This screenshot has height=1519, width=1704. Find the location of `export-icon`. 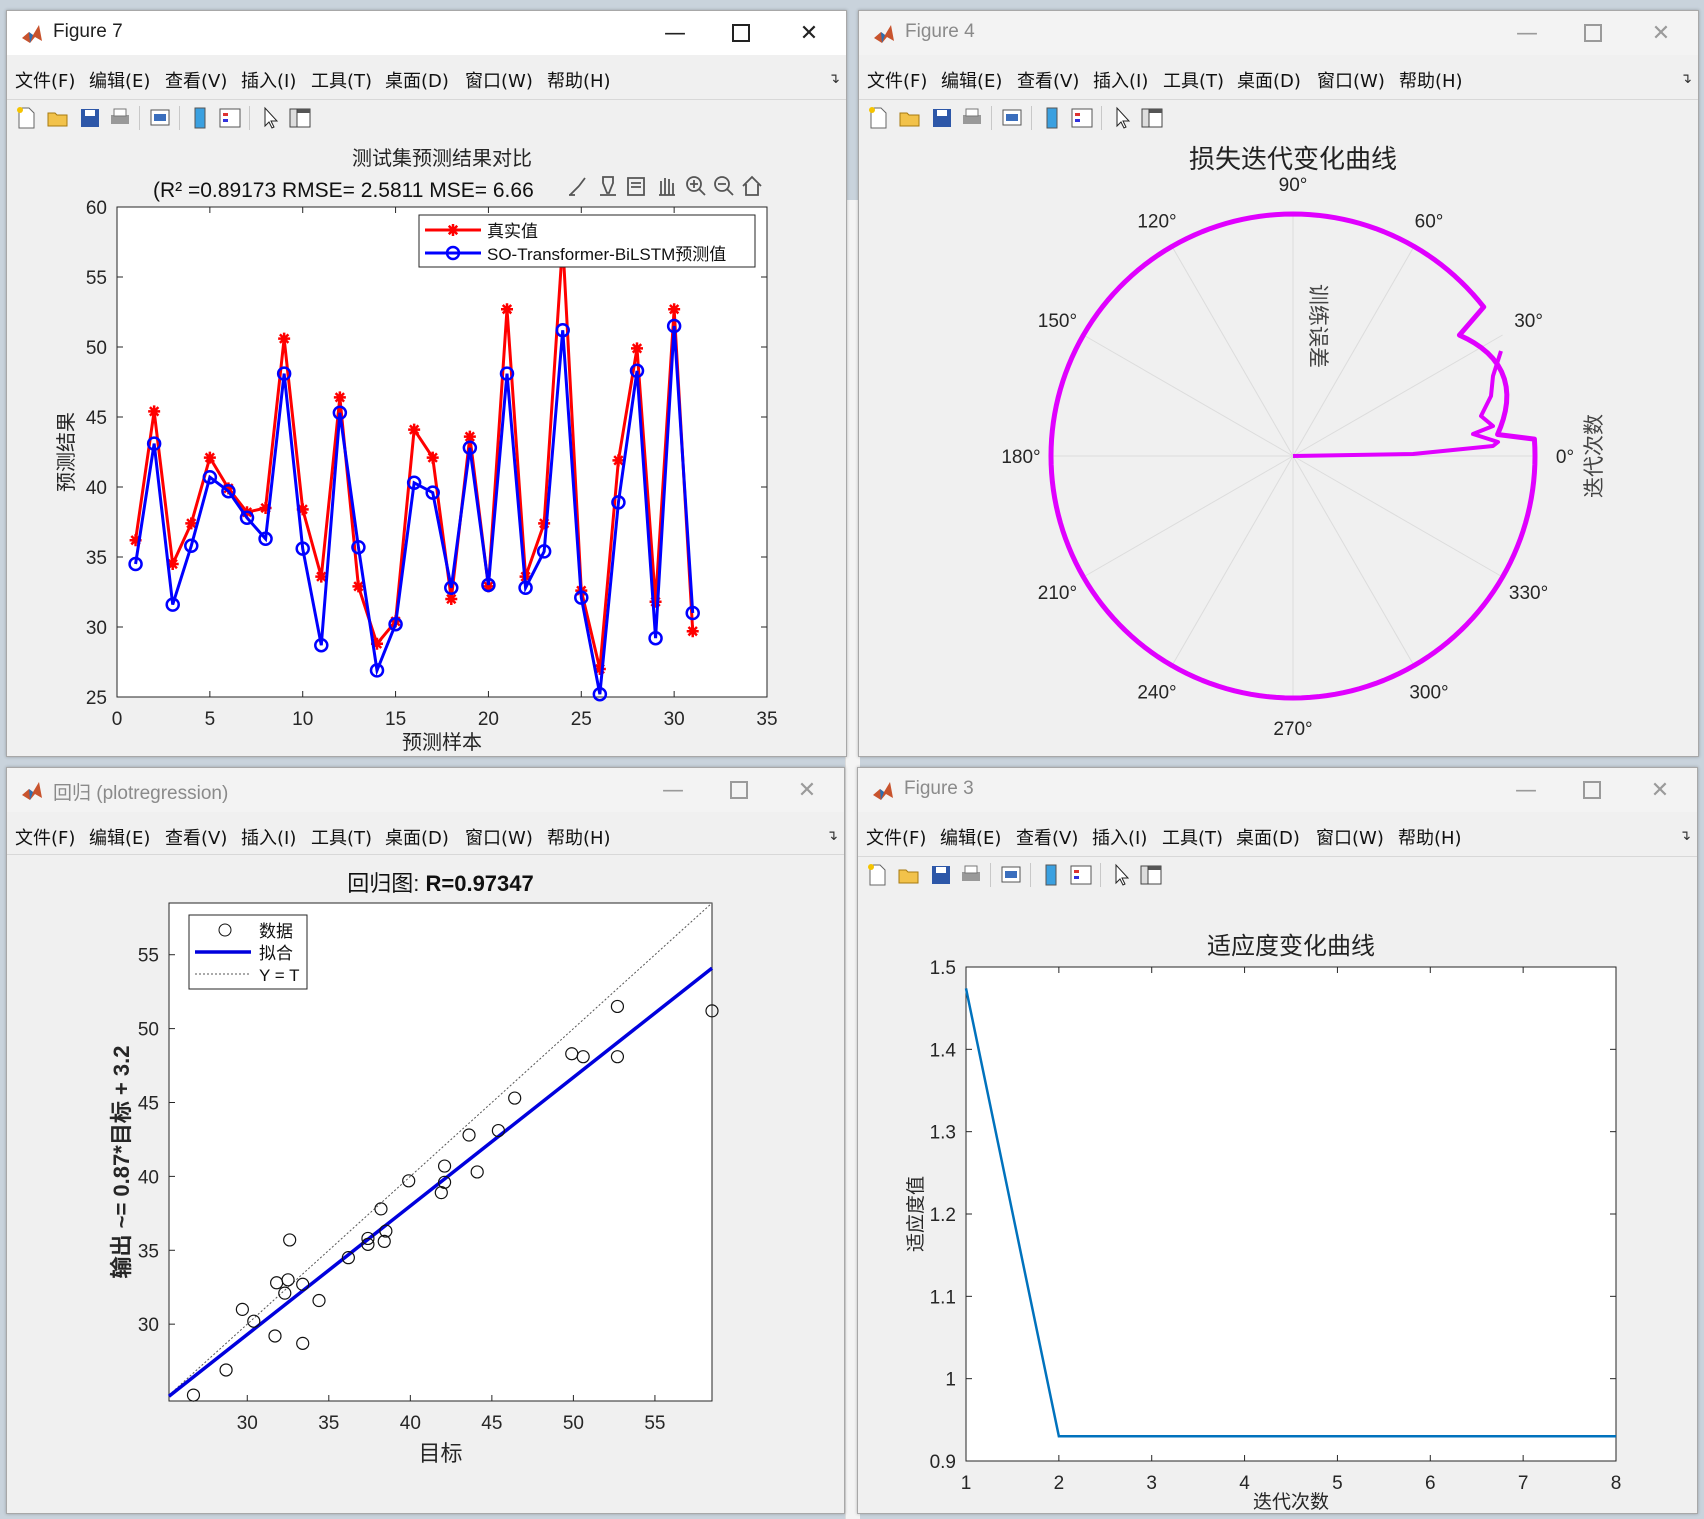

export-icon is located at coordinates (636, 186).